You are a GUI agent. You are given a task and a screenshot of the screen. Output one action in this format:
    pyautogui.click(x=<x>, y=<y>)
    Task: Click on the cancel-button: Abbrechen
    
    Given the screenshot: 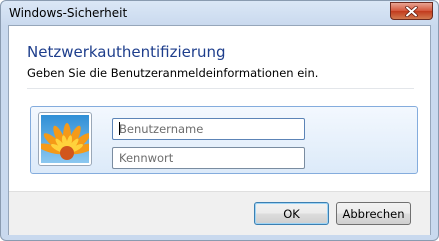 What is the action you would take?
    pyautogui.click(x=373, y=213)
    